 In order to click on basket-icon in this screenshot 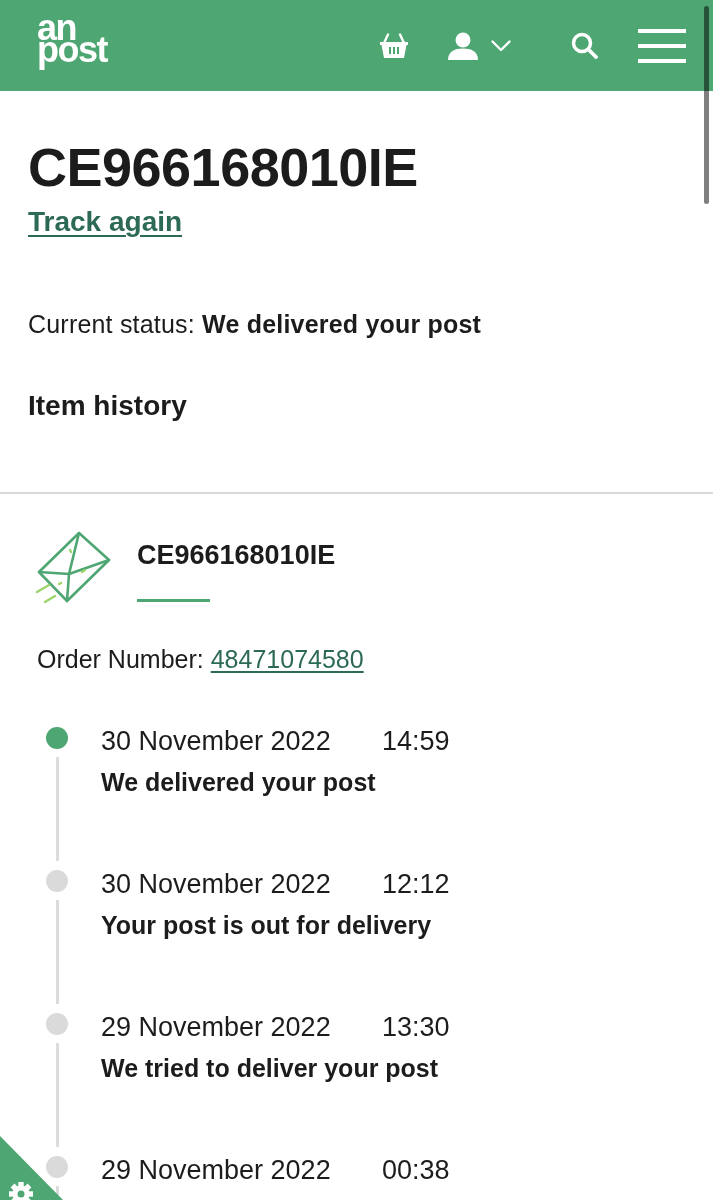, I will do `click(394, 45)`.